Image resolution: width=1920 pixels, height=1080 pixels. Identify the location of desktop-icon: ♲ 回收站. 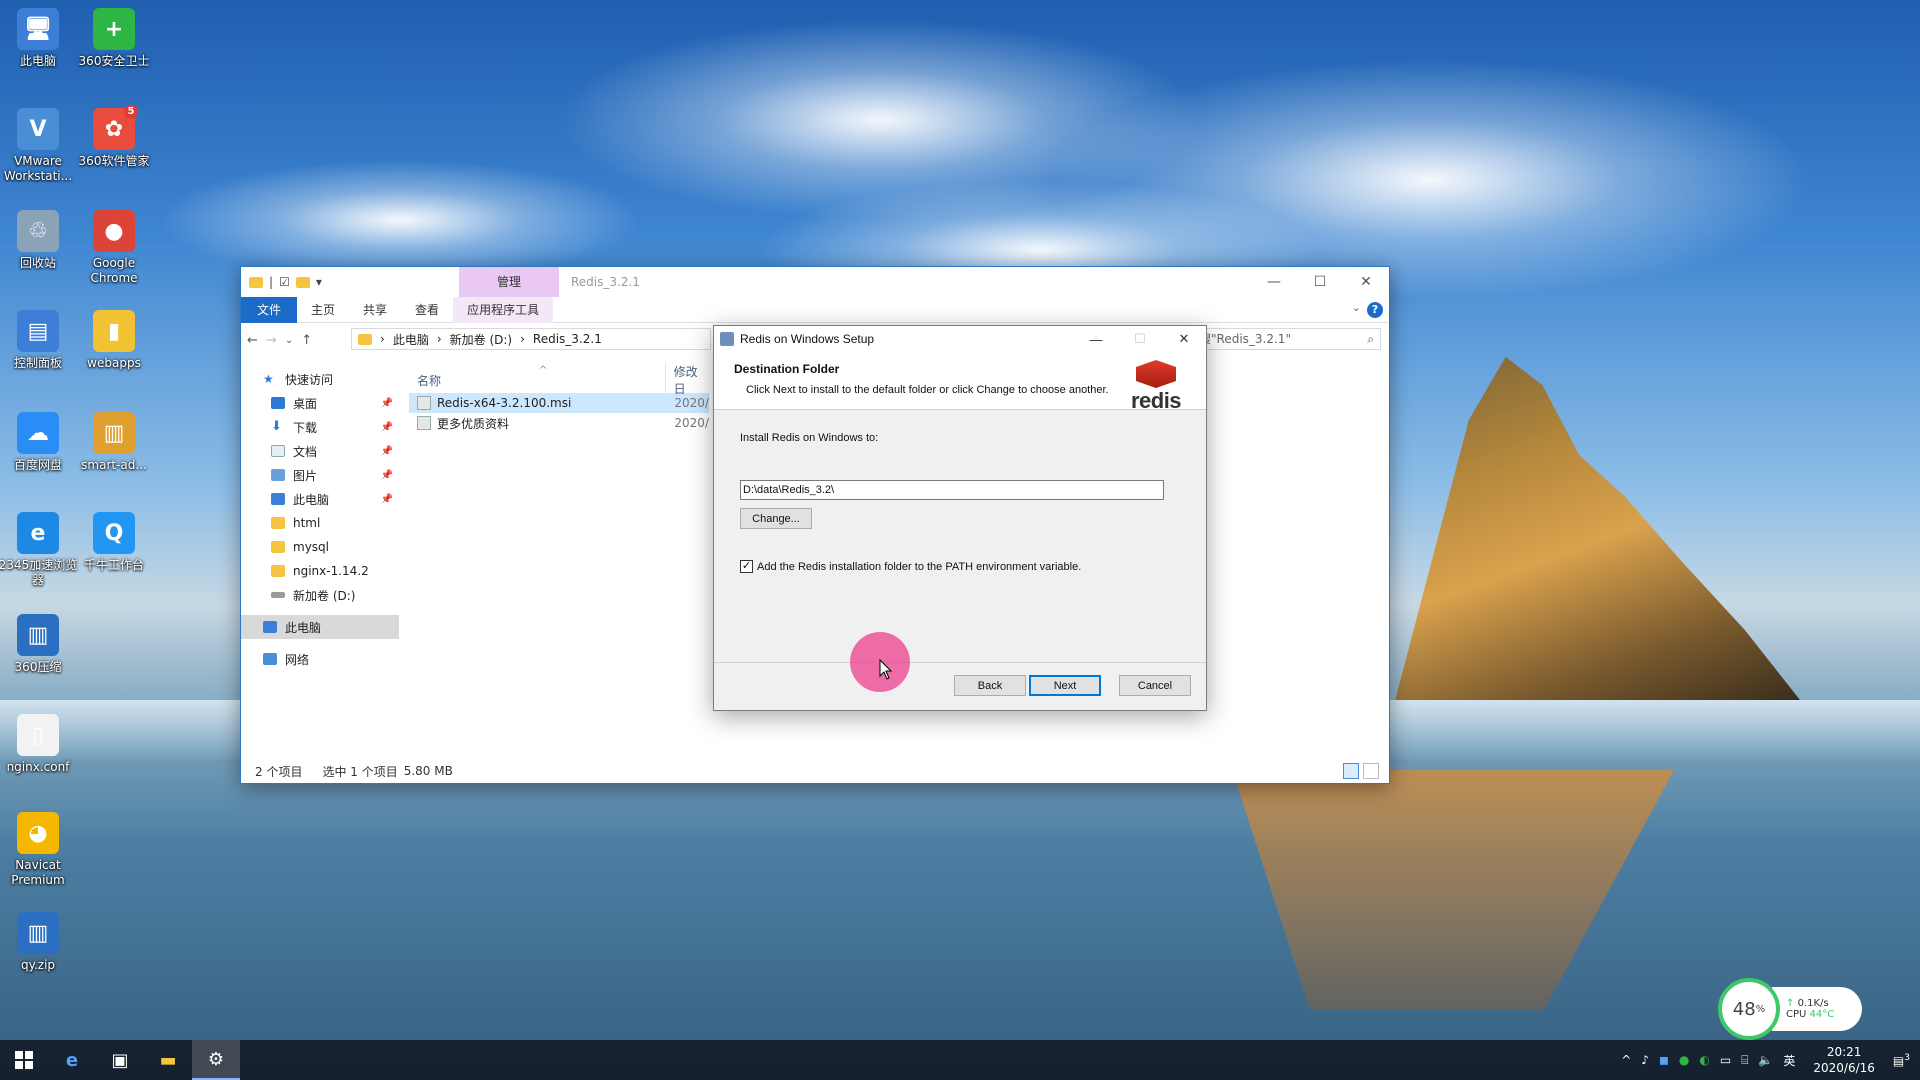
(39, 240).